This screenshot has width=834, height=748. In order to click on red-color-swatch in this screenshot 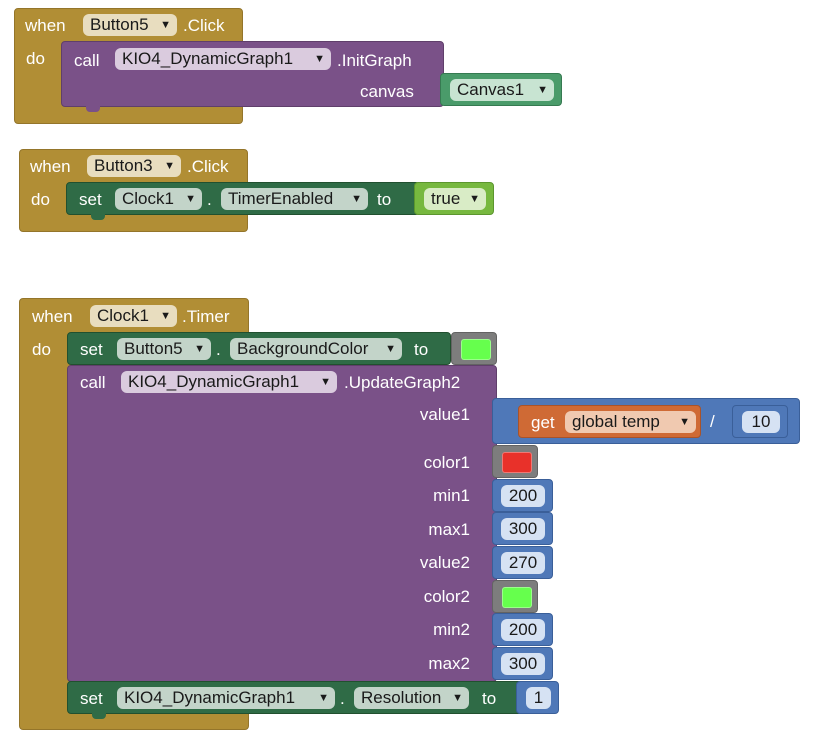, I will do `click(517, 462)`.